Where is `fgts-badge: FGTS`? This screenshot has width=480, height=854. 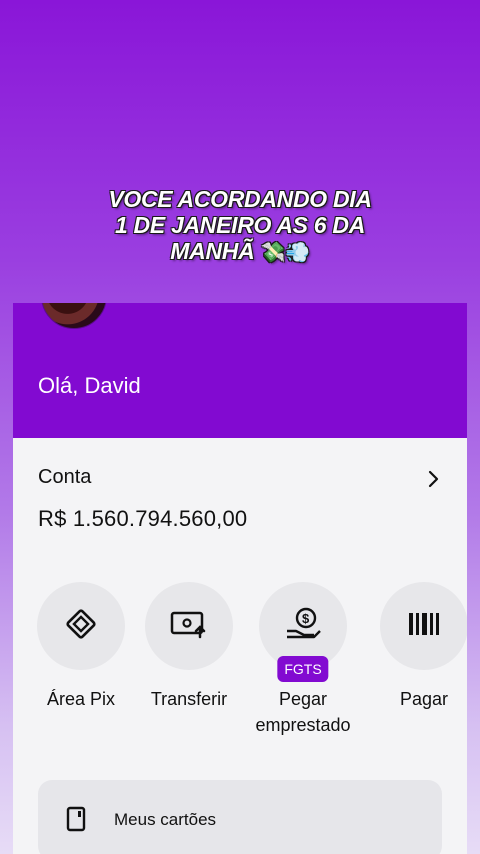 fgts-badge: FGTS is located at coordinates (303, 669).